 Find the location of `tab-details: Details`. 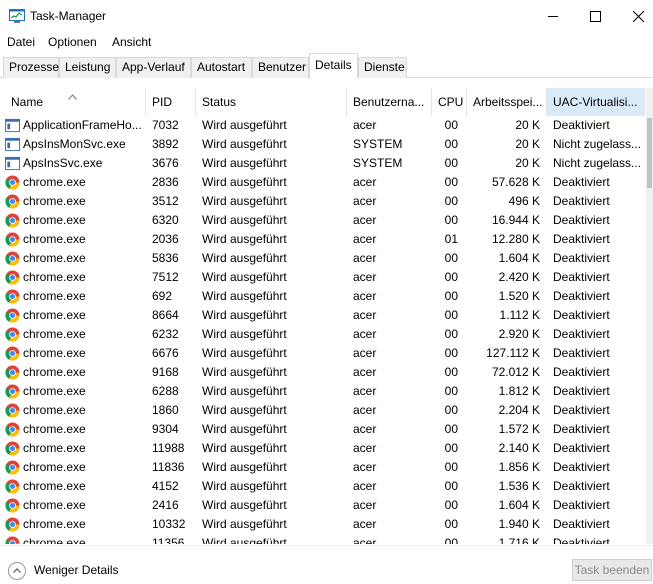

tab-details: Details is located at coordinates (333, 66).